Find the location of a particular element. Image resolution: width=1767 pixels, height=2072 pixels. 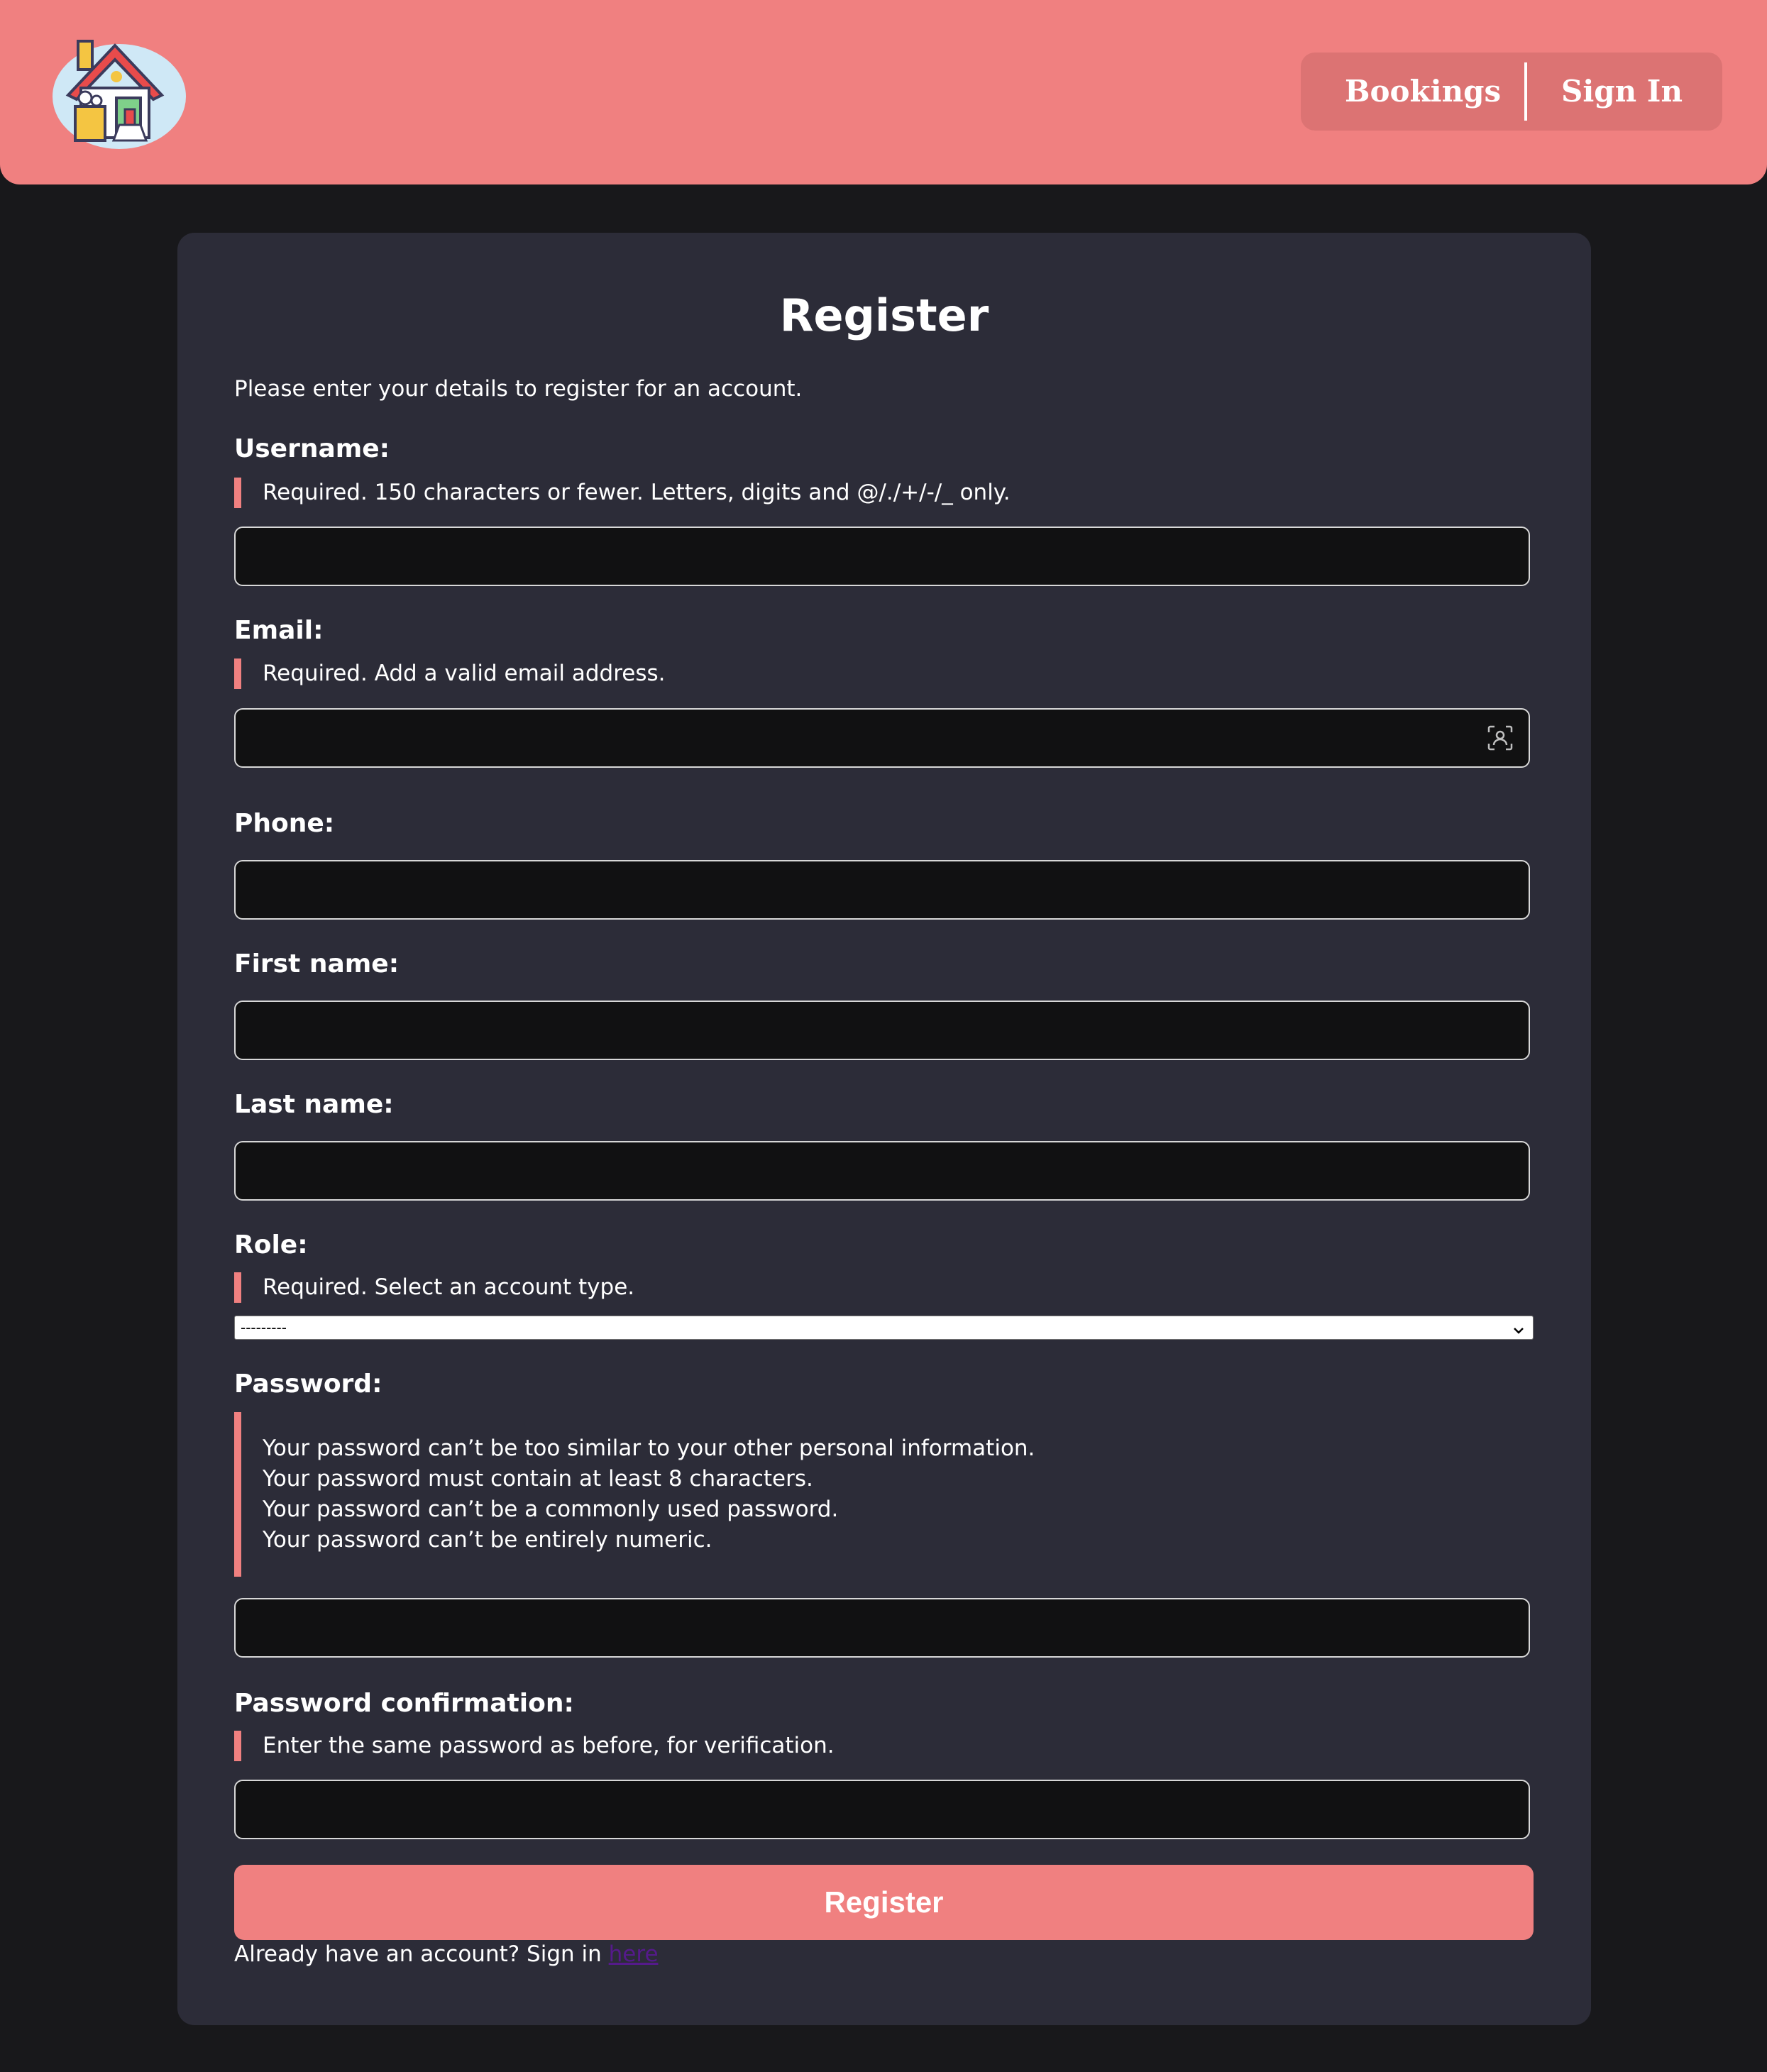

nav-sign-in-link: Sign In is located at coordinates (1622, 92).